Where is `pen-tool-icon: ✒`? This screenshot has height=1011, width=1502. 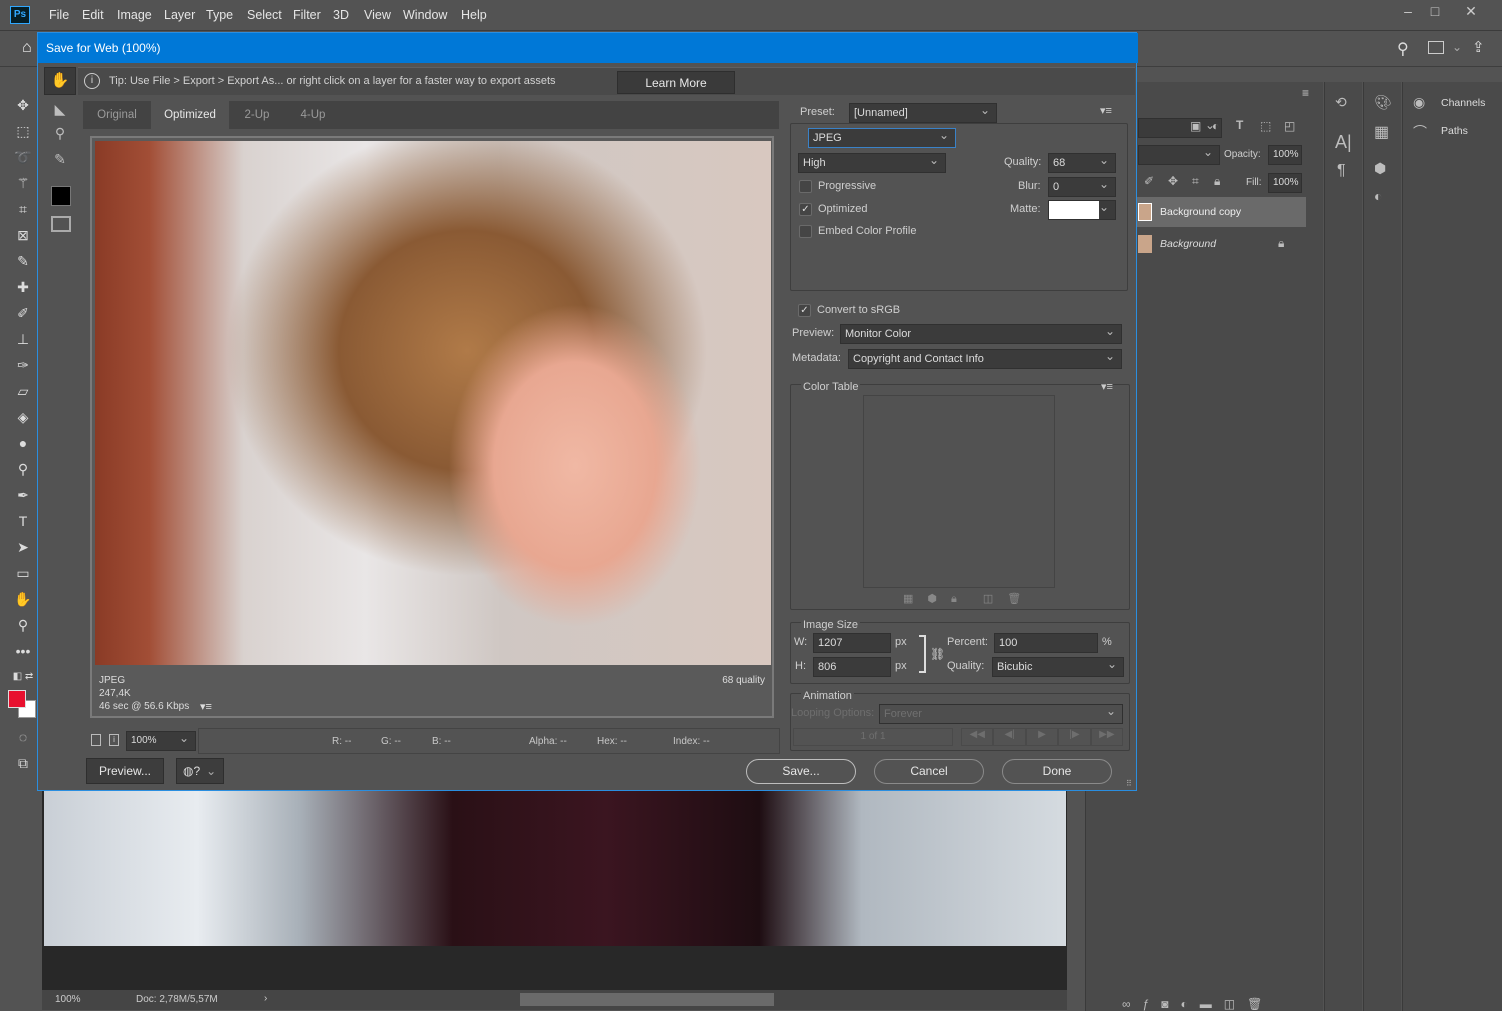 pen-tool-icon: ✒ is located at coordinates (23, 495).